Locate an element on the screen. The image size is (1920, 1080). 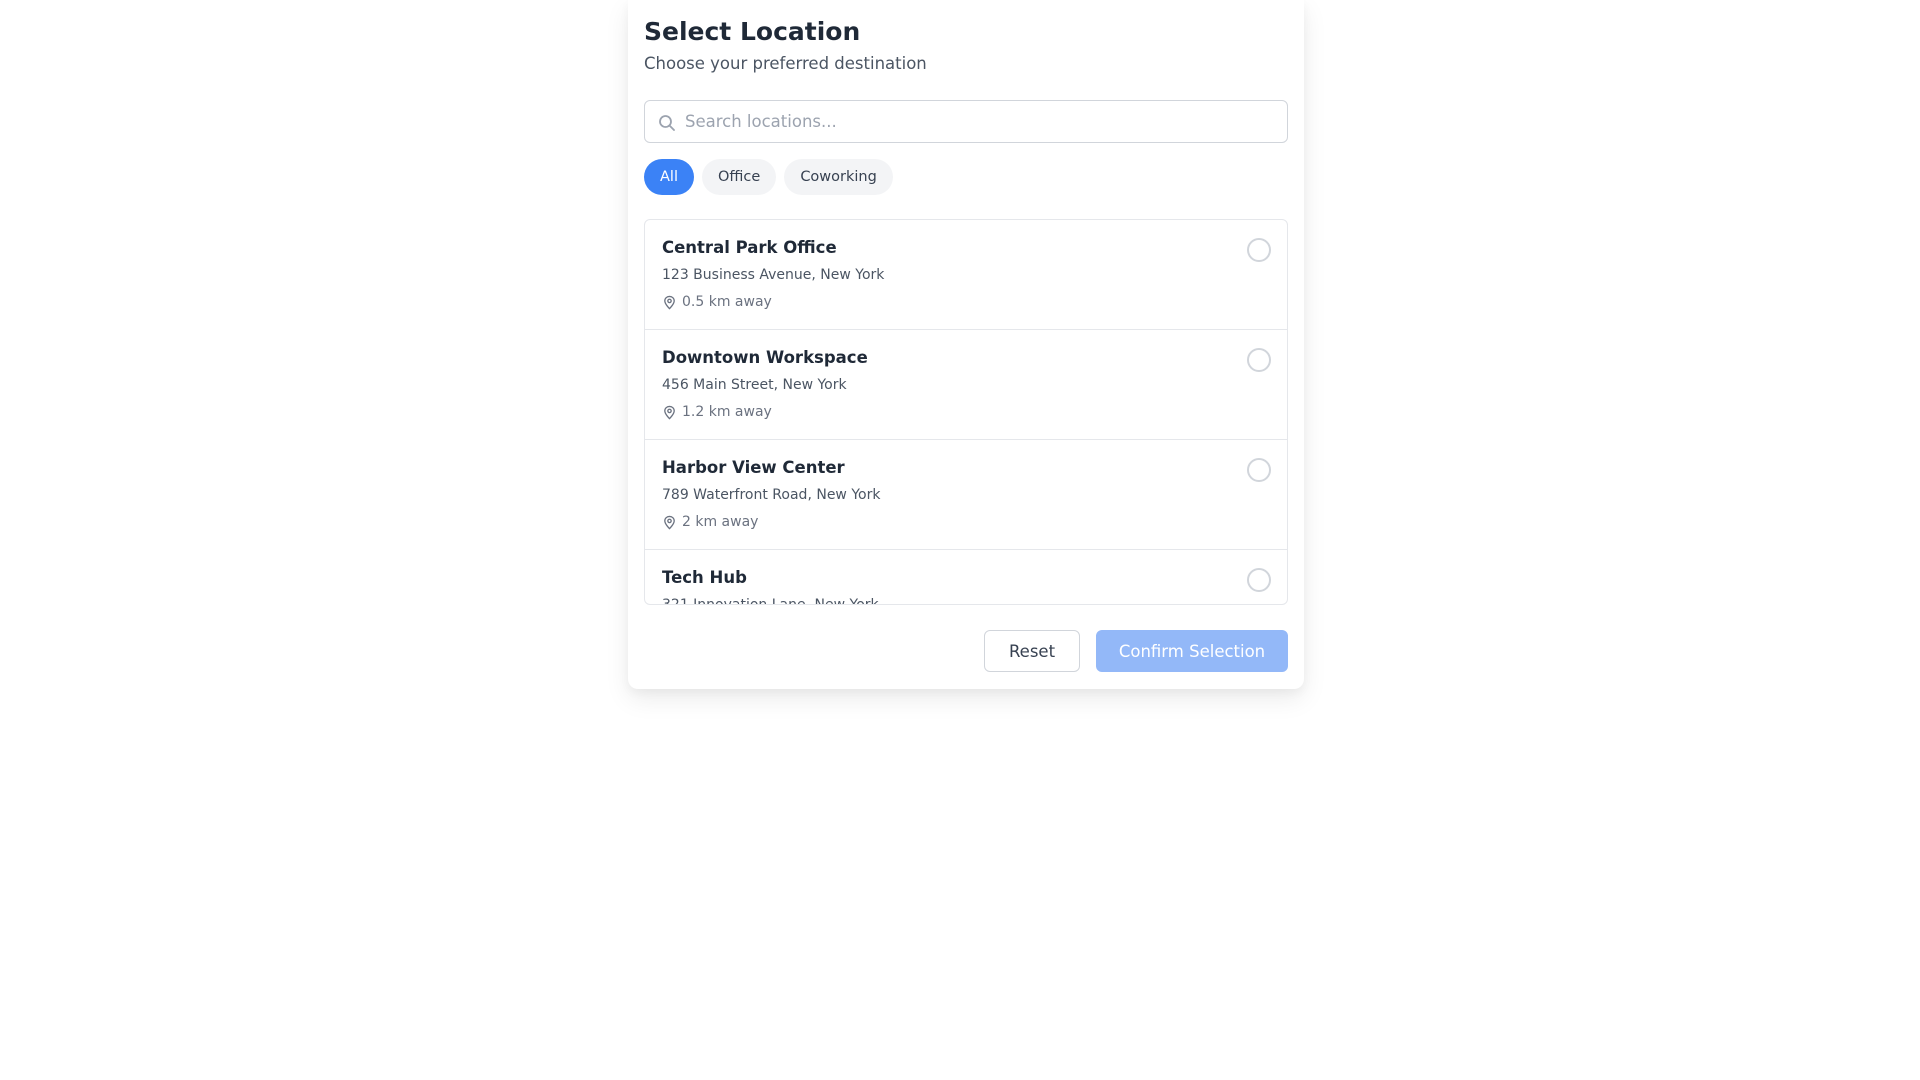
page-title: Select Location is located at coordinates (752, 31).